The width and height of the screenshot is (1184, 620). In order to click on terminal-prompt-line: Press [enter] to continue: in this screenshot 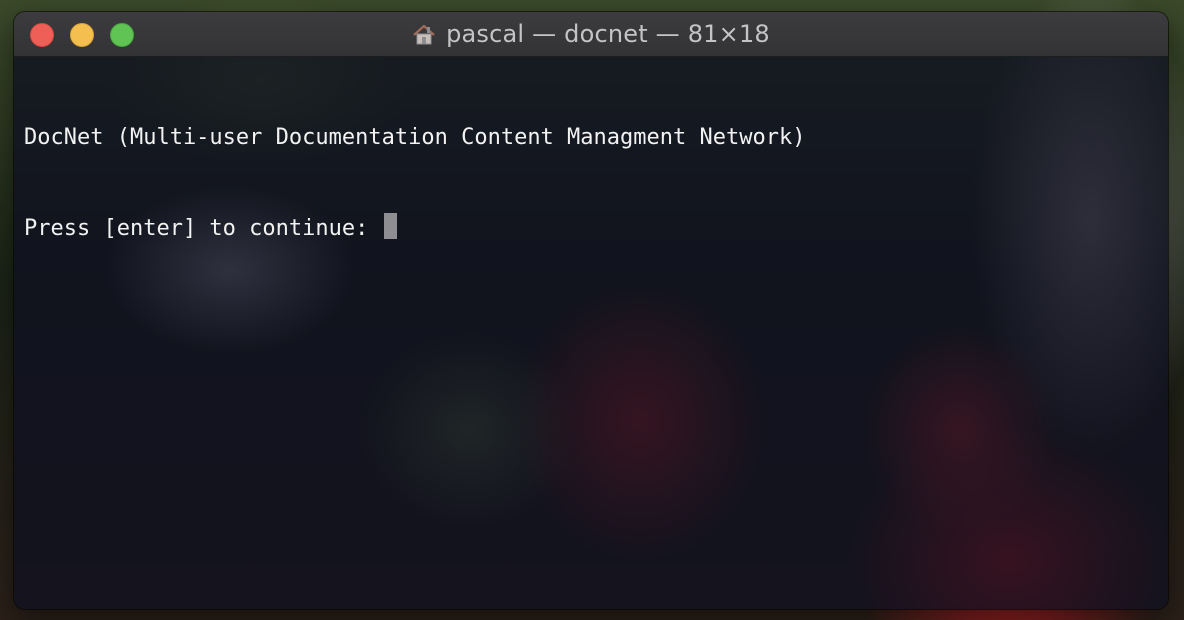, I will do `click(591, 228)`.